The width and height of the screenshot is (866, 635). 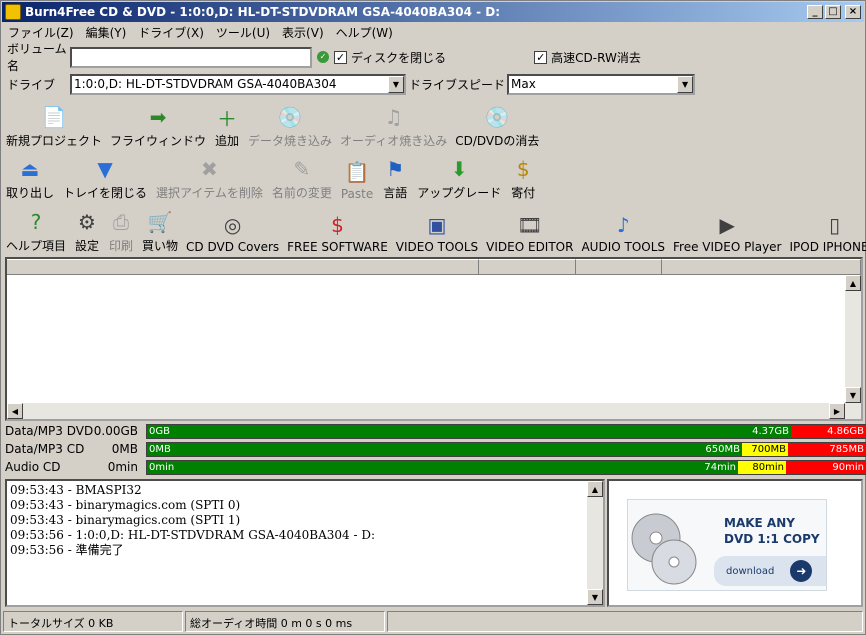 What do you see at coordinates (340, 57) in the screenshot?
I see `close-disc-checkbox: ✓` at bounding box center [340, 57].